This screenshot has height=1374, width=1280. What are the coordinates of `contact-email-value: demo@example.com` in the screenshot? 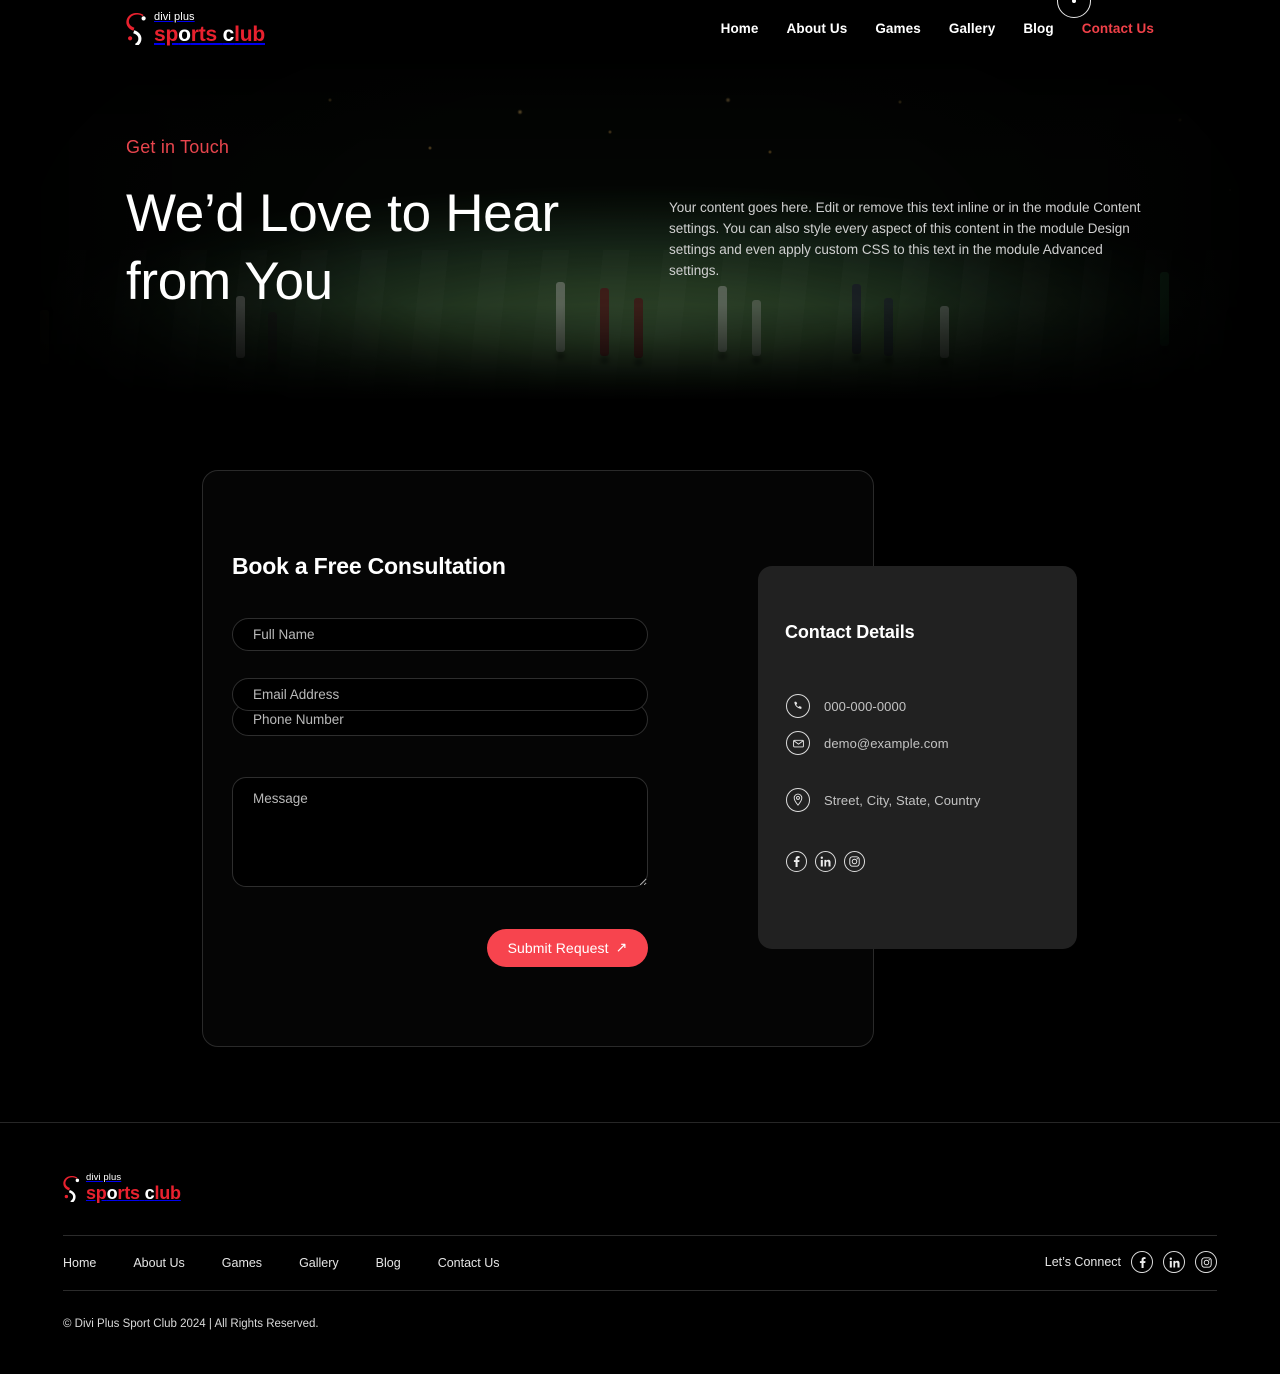 It's located at (886, 743).